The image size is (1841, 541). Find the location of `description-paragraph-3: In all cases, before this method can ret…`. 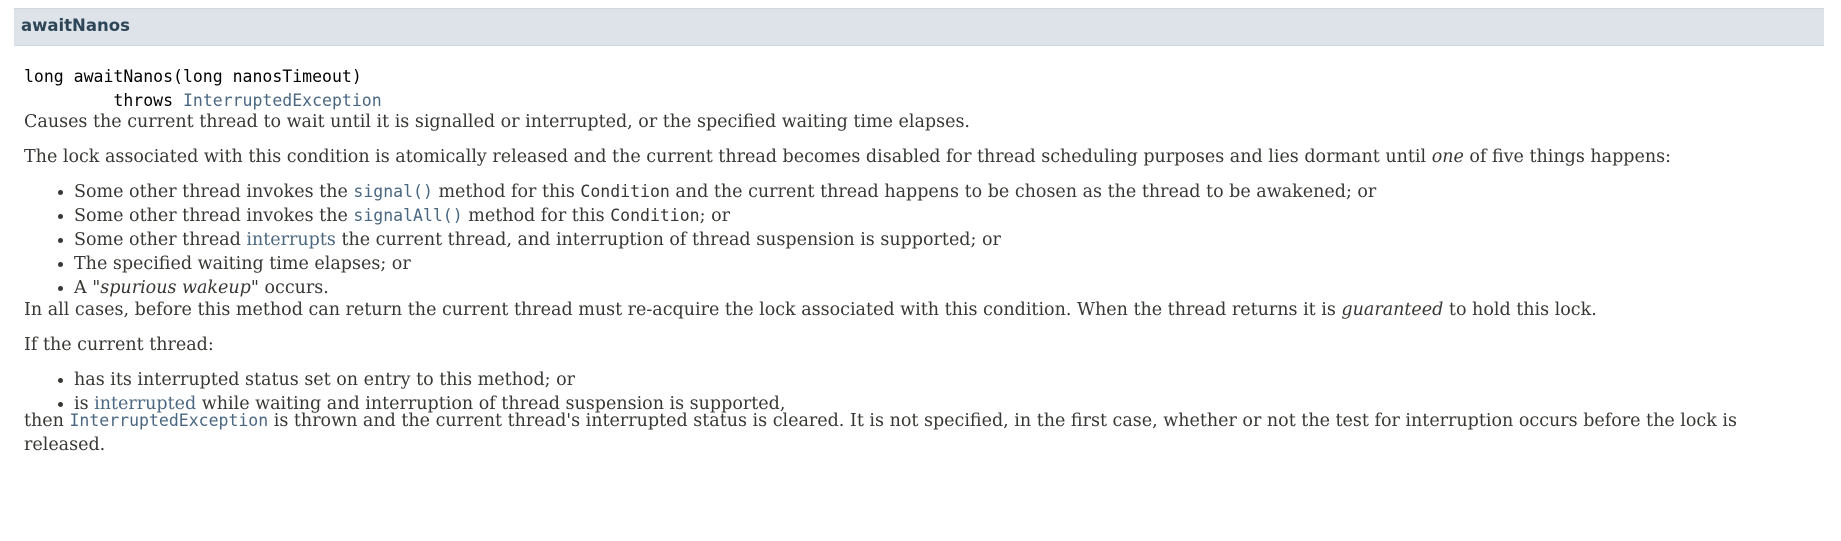

description-paragraph-3: In all cases, before this method can ret… is located at coordinates (810, 310).